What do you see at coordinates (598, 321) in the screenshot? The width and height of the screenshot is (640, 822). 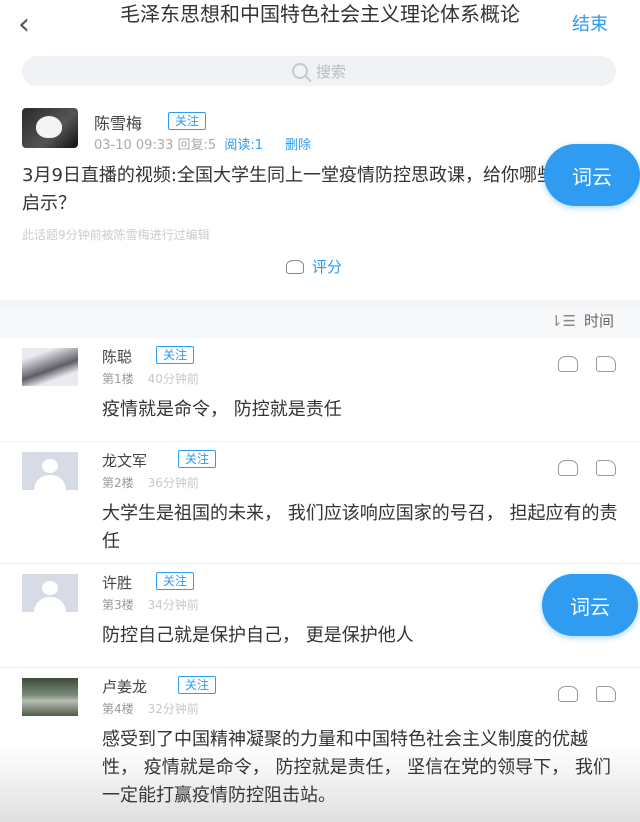 I see `sort-label: 时间` at bounding box center [598, 321].